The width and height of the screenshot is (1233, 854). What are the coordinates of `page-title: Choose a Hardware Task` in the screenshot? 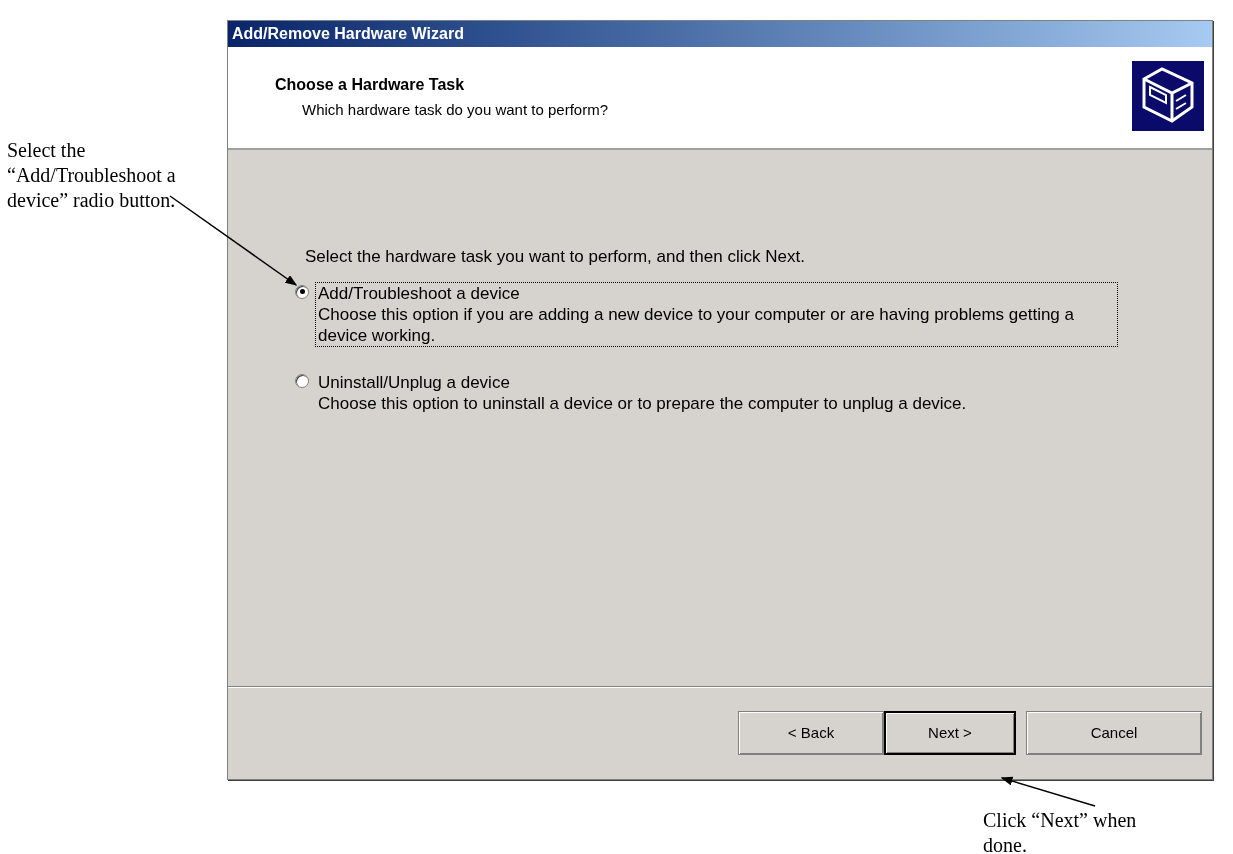 It's located at (370, 85).